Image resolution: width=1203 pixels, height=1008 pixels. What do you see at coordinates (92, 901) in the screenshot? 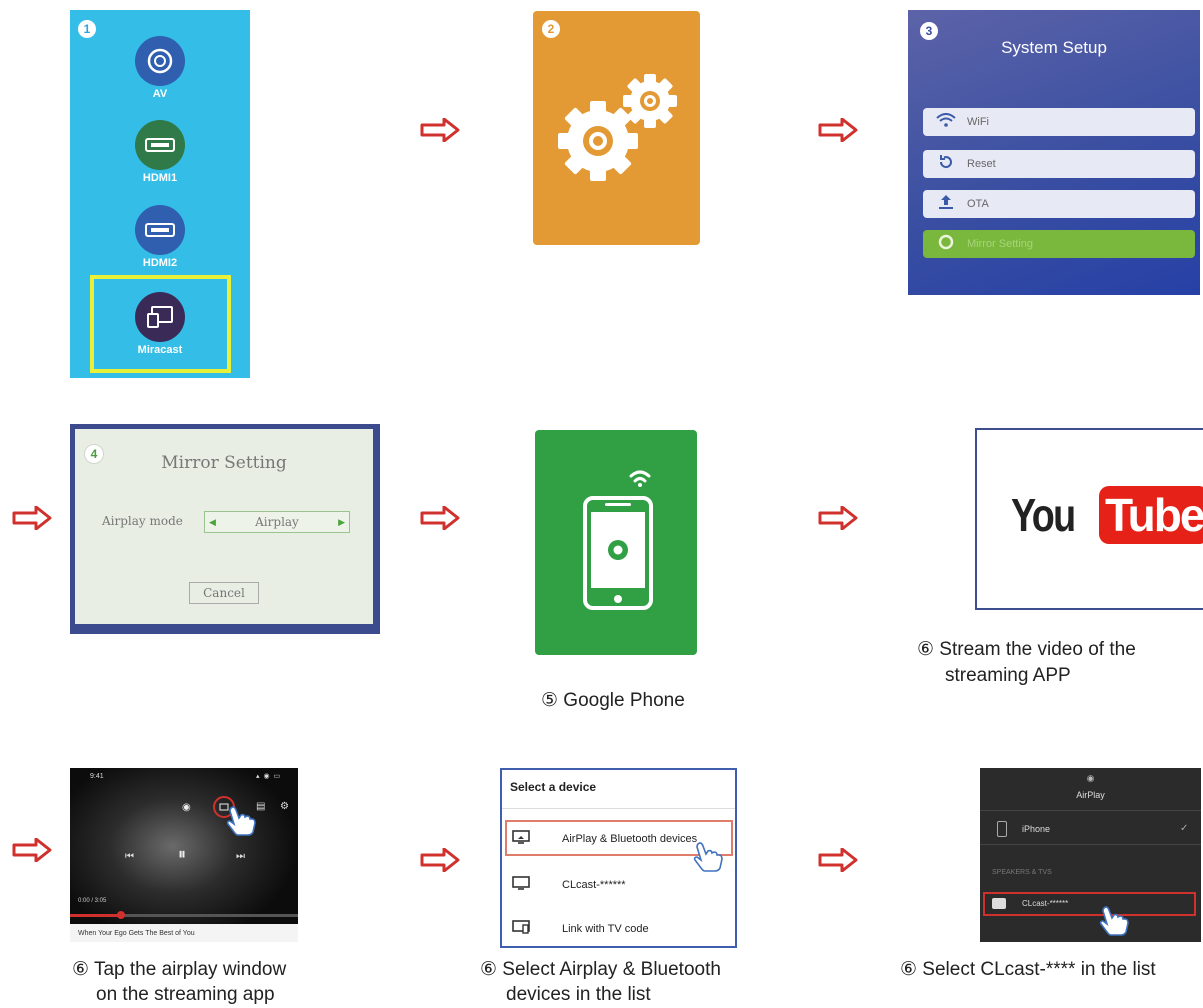
I see `video-time: 0:00 / 3:05` at bounding box center [92, 901].